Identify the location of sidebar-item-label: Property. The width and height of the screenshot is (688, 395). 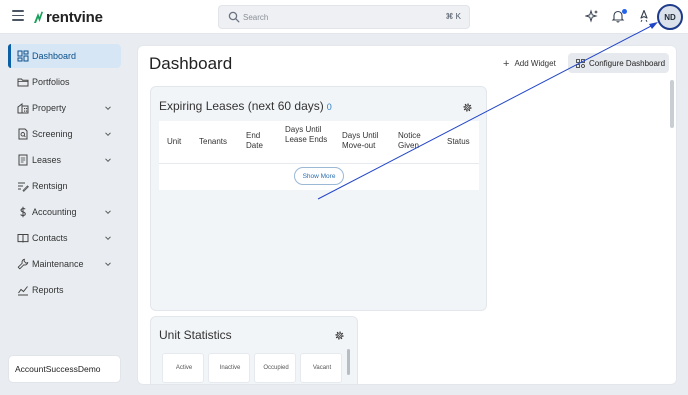
(49, 108).